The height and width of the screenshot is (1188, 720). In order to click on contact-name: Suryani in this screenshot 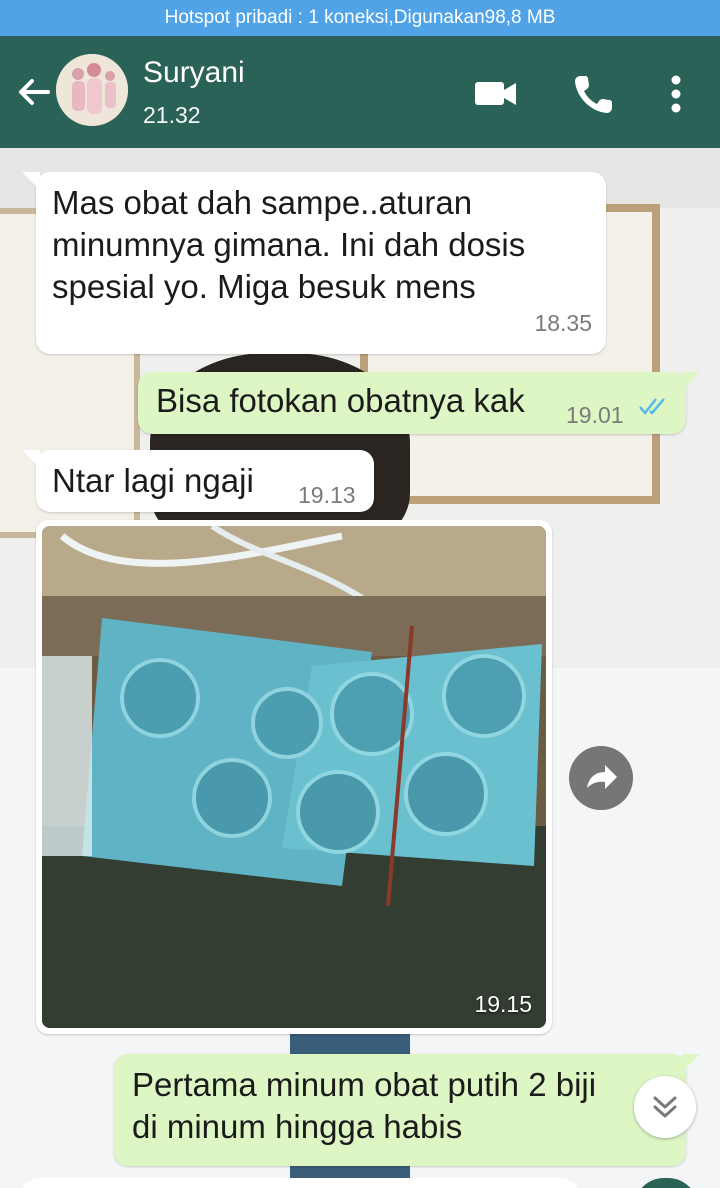, I will do `click(194, 73)`.